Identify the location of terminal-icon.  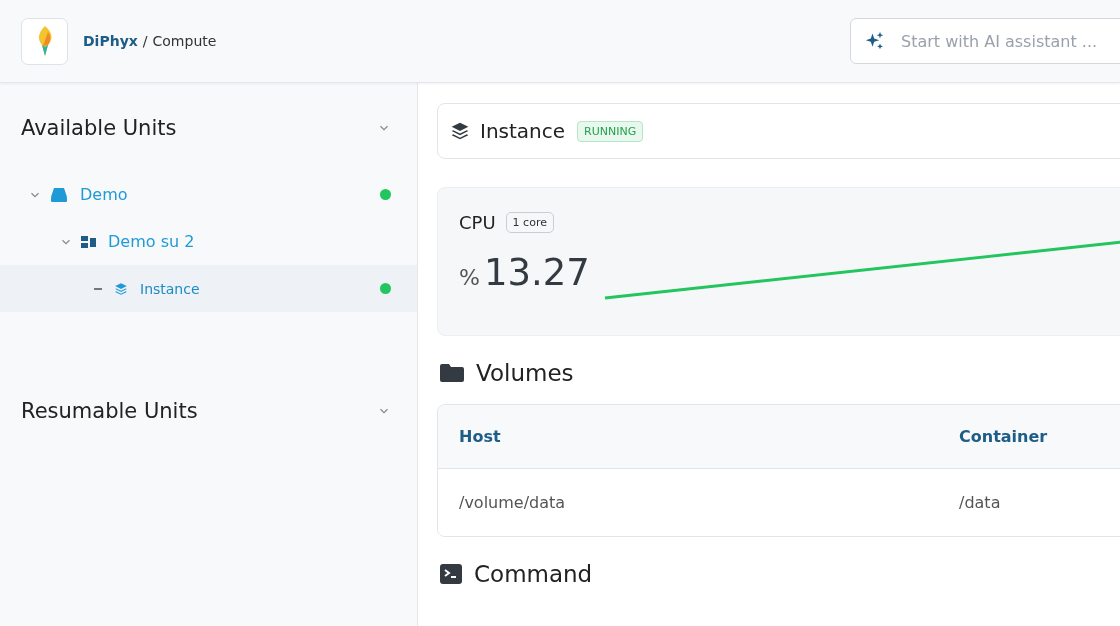
(451, 574).